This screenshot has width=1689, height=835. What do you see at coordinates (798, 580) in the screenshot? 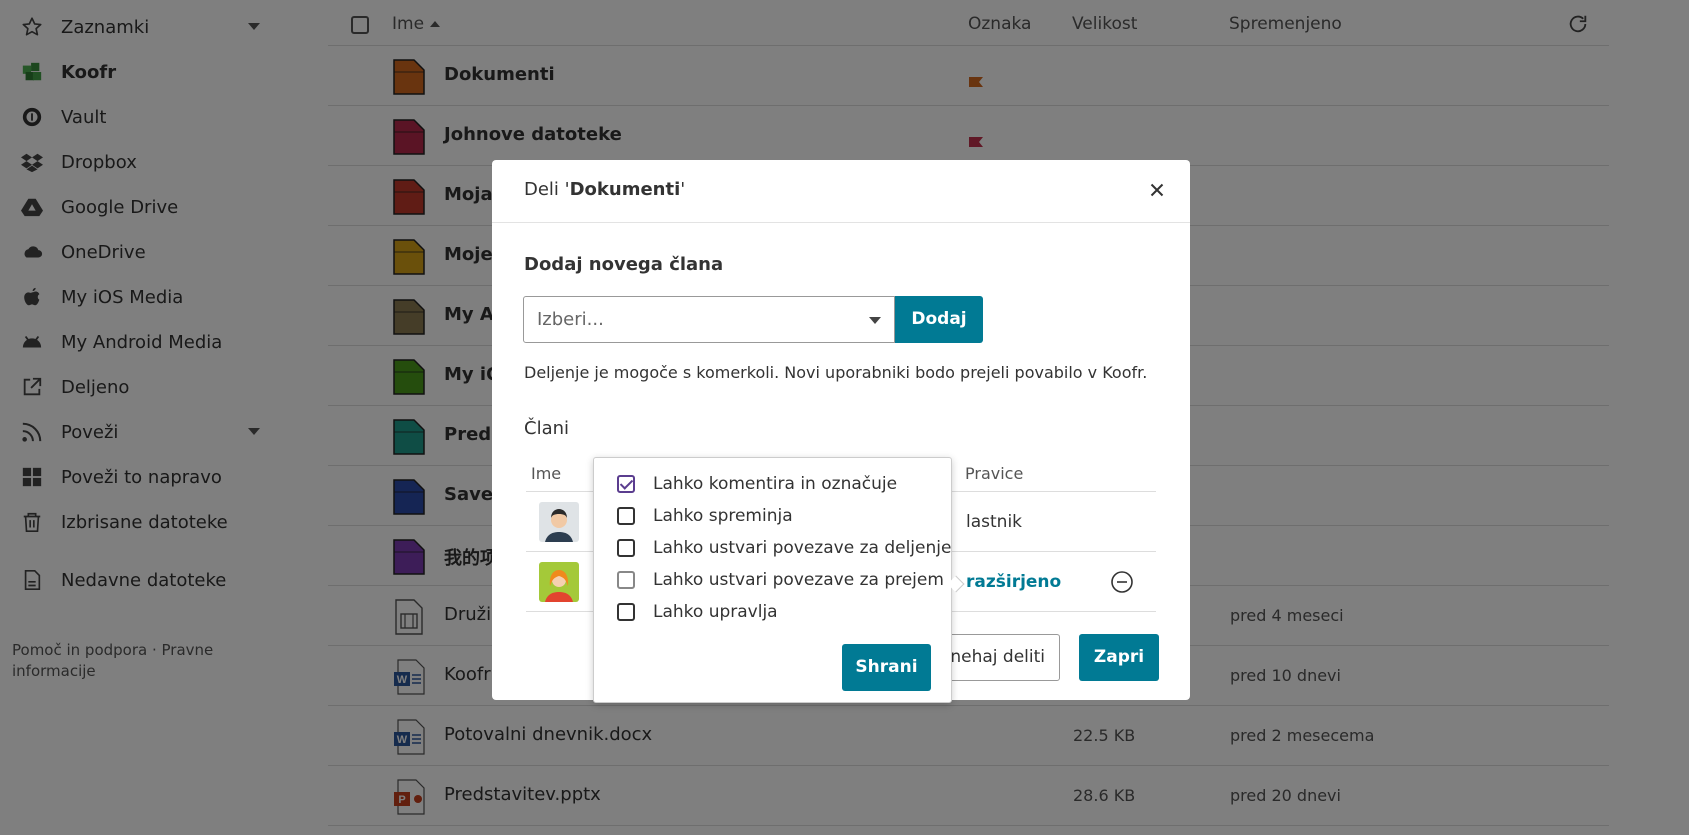
I see `permission-label: Lahko ustvari povezave za prejem` at bounding box center [798, 580].